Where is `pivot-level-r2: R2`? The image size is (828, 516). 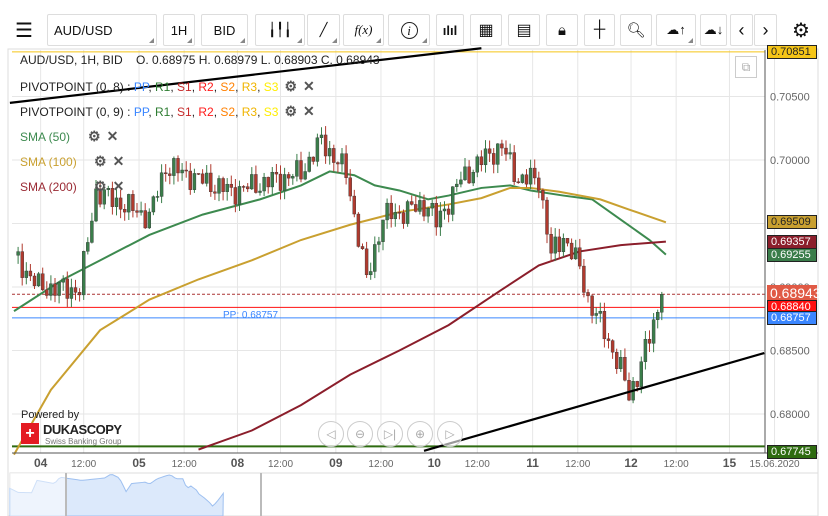
pivot-level-r2: R2 is located at coordinates (206, 112).